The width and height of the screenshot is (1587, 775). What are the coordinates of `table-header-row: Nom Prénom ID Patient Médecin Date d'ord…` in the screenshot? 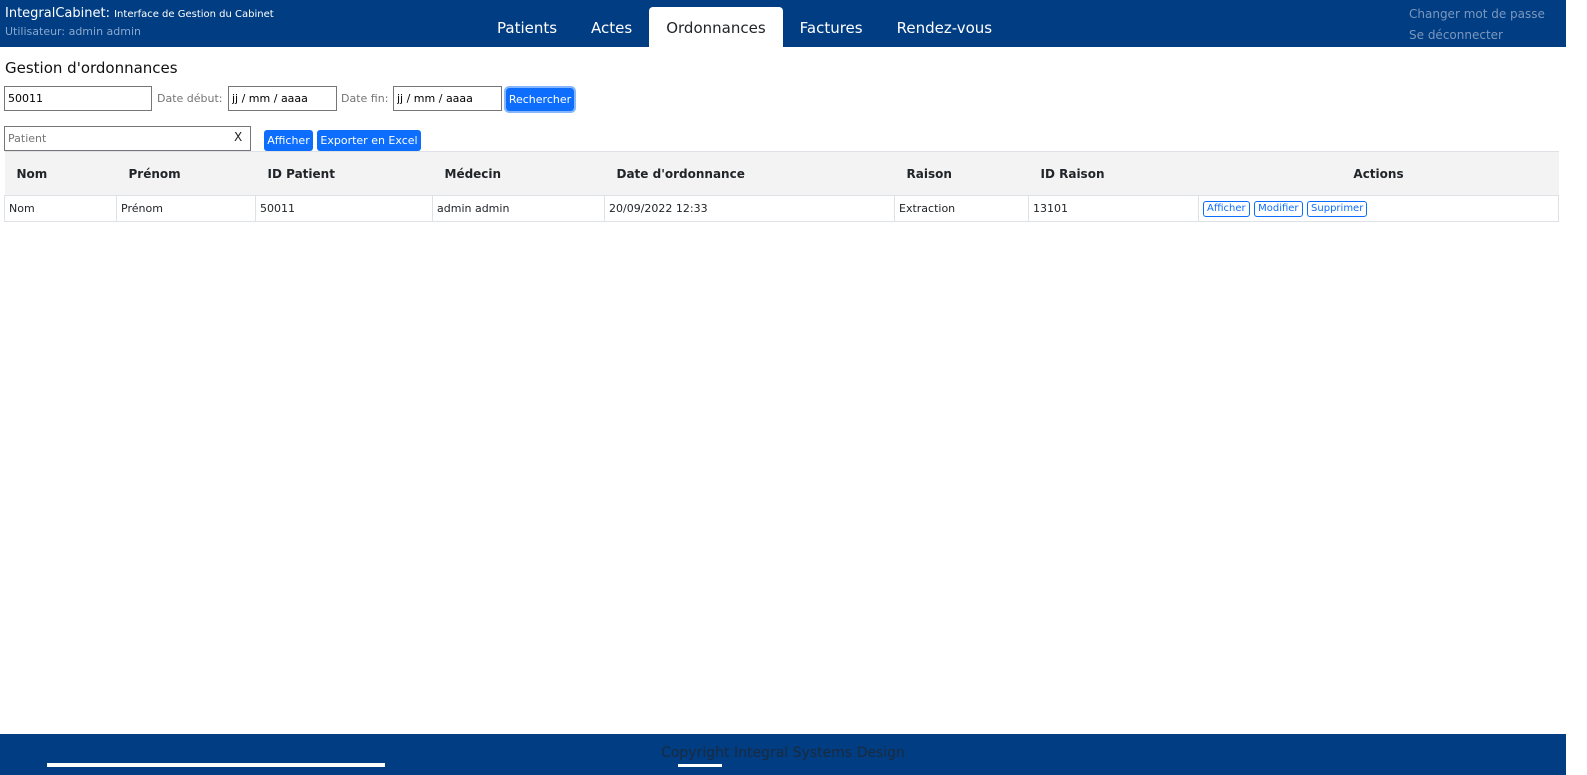 It's located at (781, 173).